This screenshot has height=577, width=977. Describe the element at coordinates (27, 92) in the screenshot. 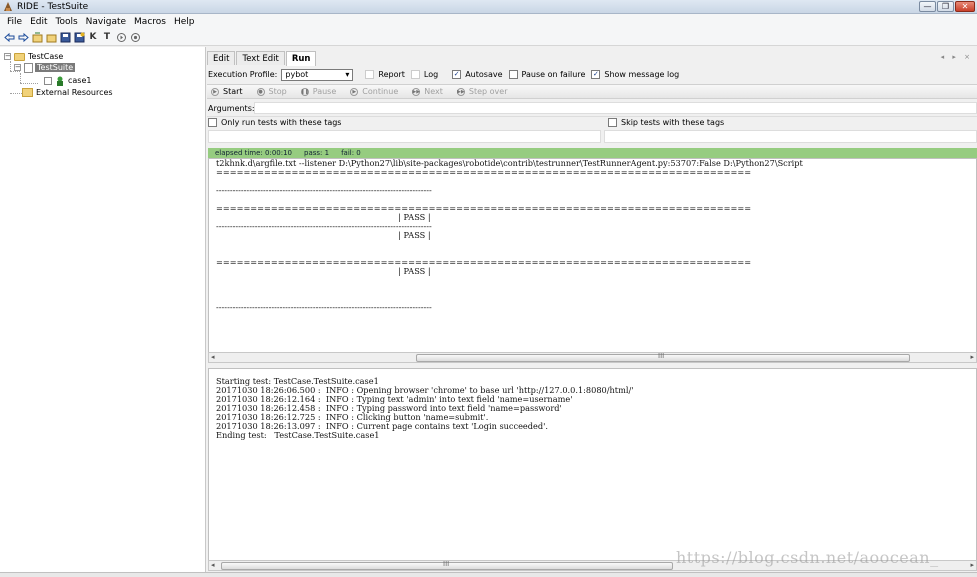

I see `resources-folder-icon` at that location.